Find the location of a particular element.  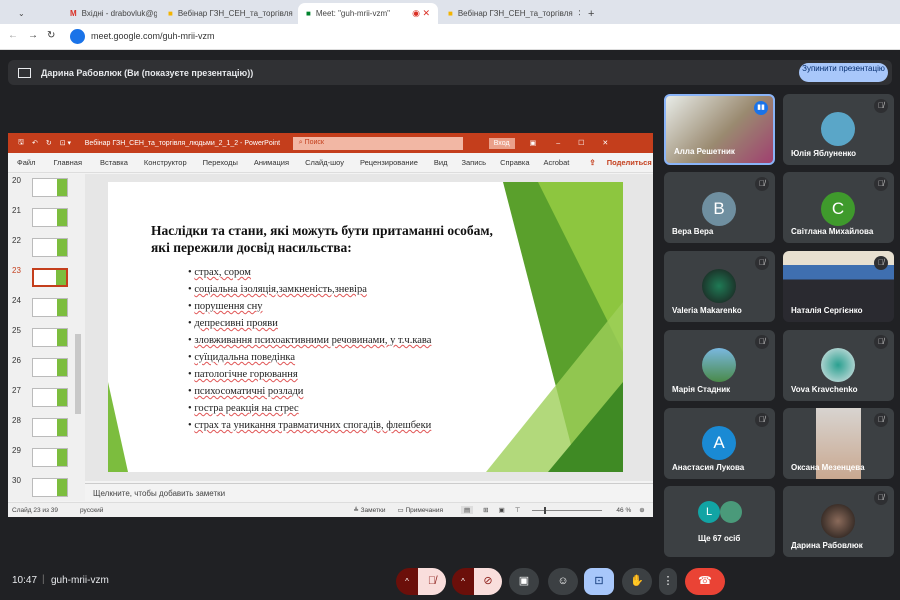

slide-thumbnail: 27 is located at coordinates (45, 397).